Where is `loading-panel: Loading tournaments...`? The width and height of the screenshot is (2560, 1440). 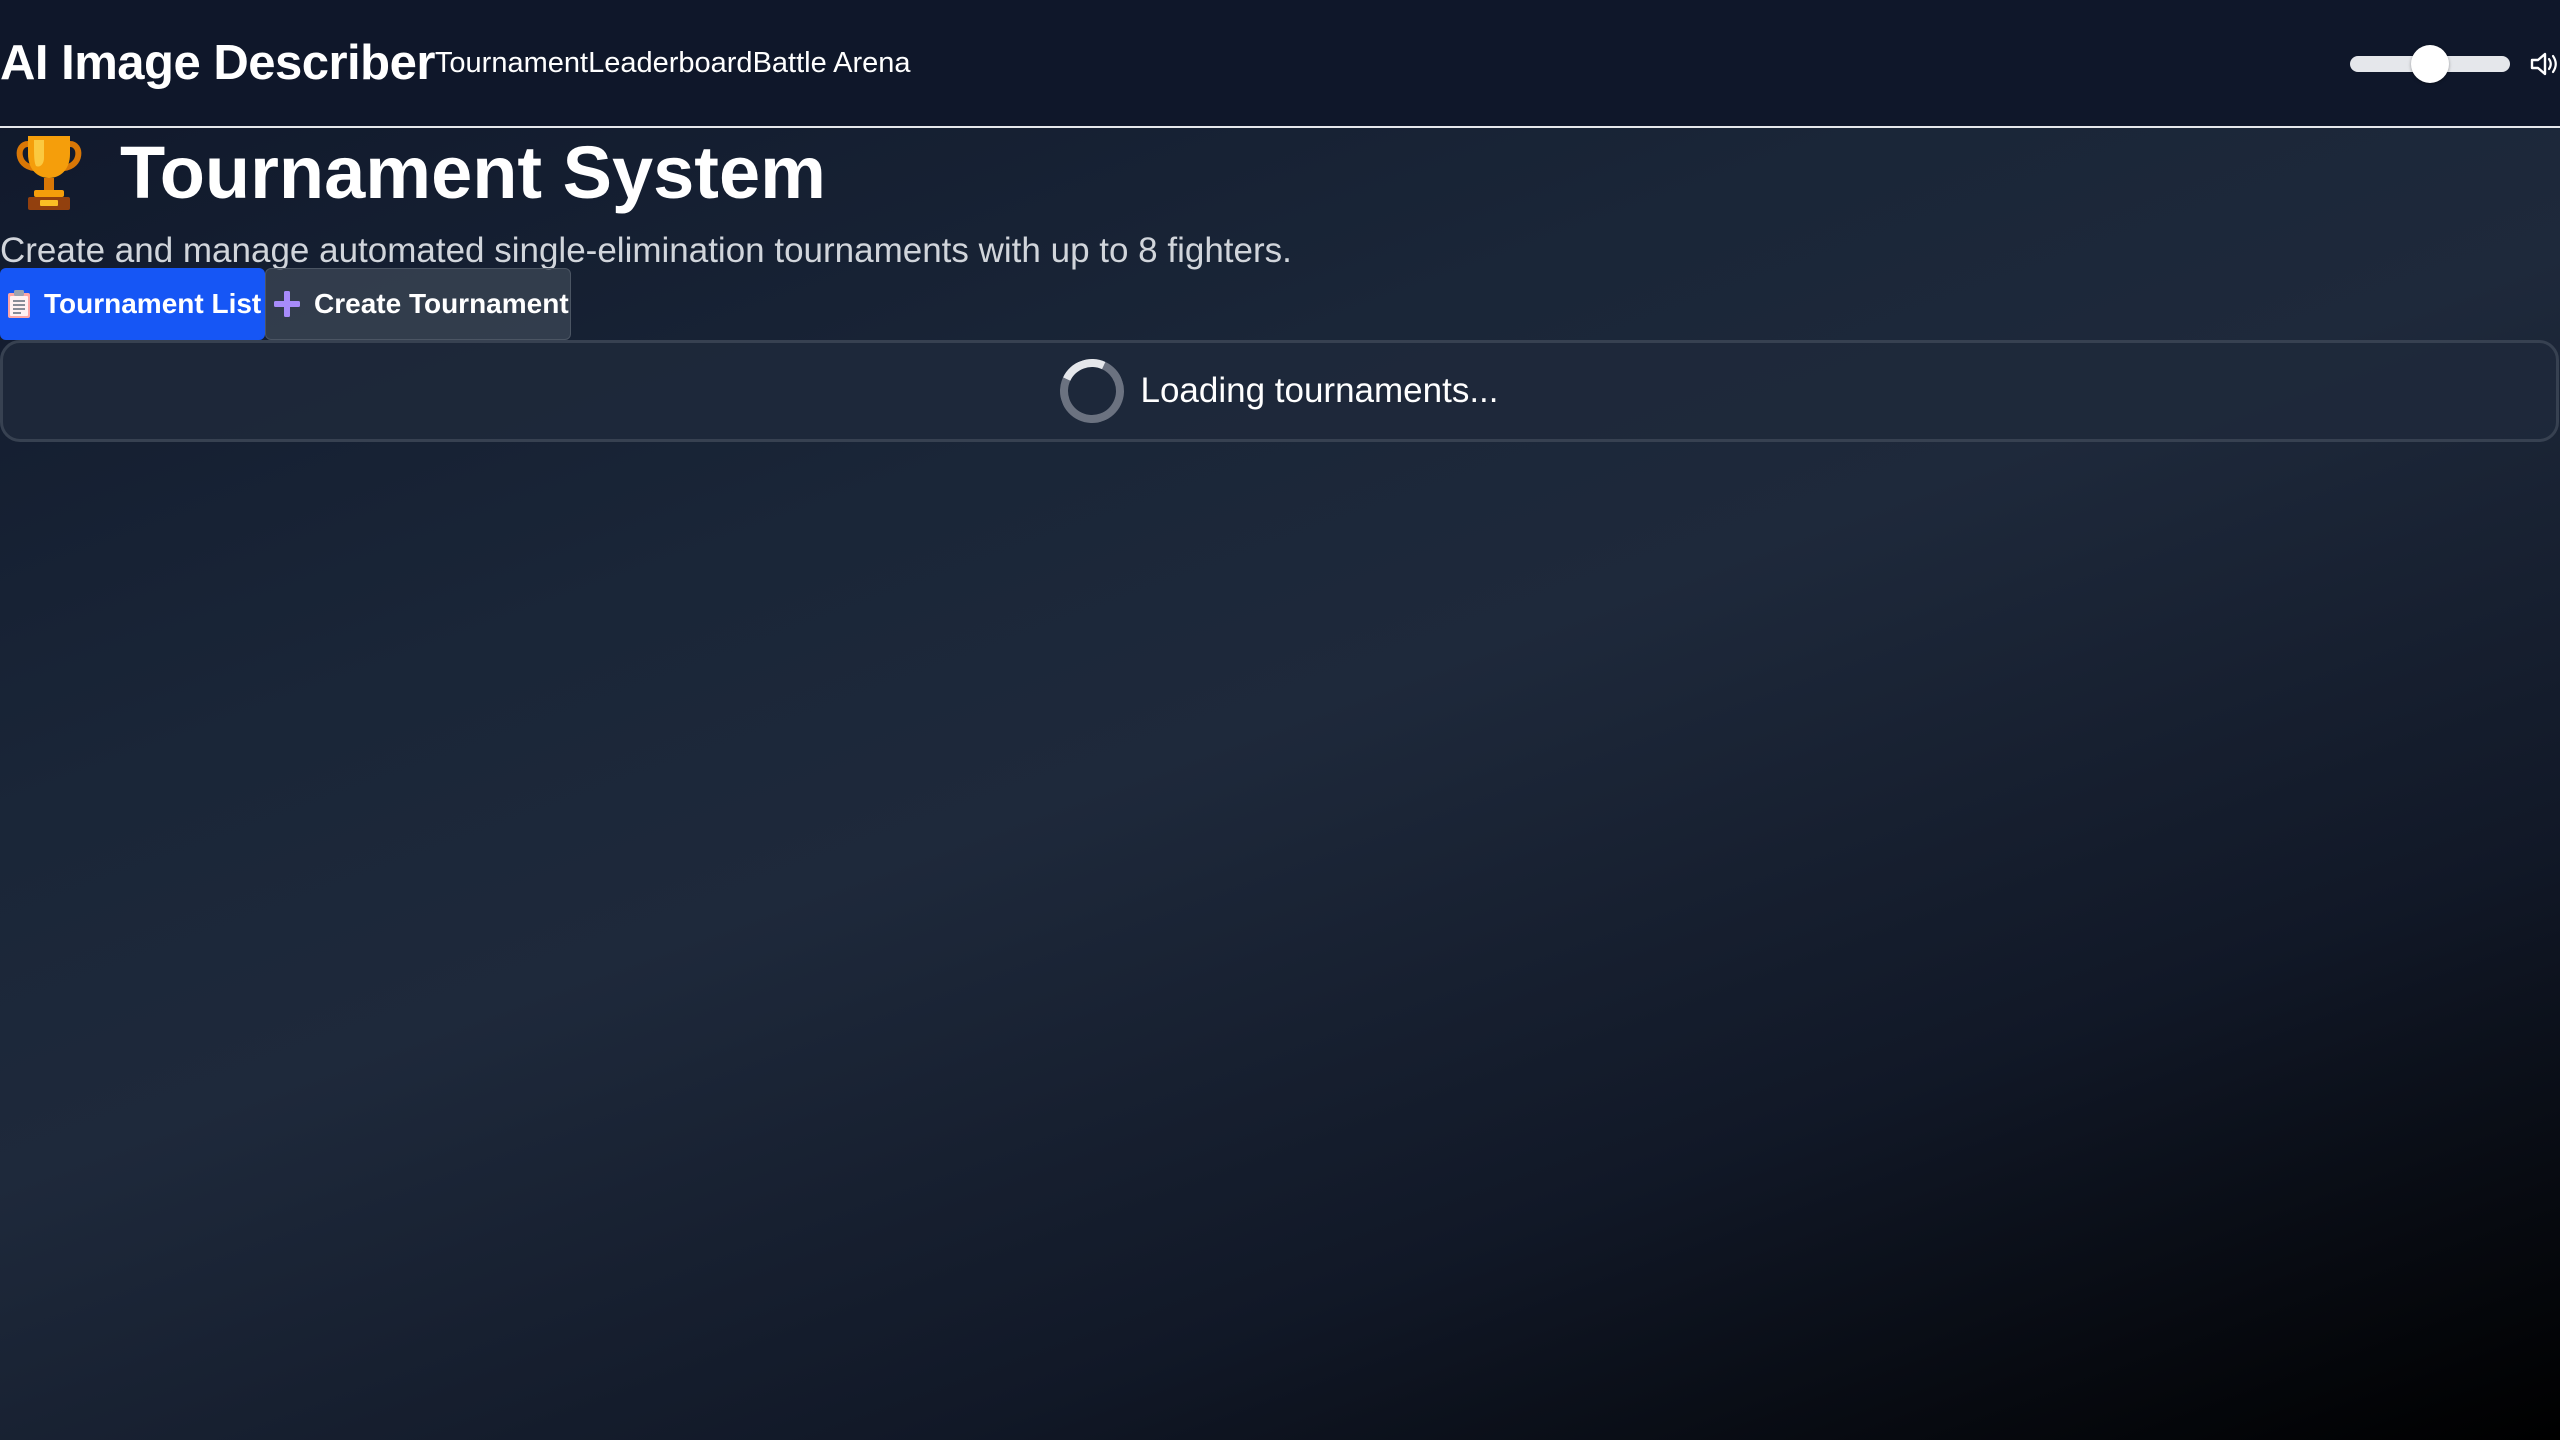
loading-panel: Loading tournaments... is located at coordinates (1279, 391).